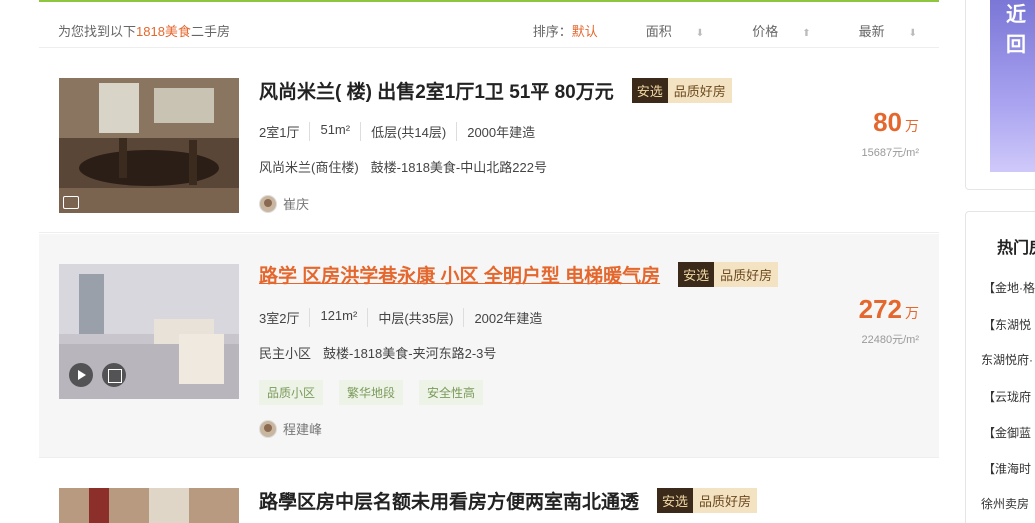  I want to click on listing-meta: 3室2厅 121m² 中层(共35层) 2002年建造, so click(405, 317).